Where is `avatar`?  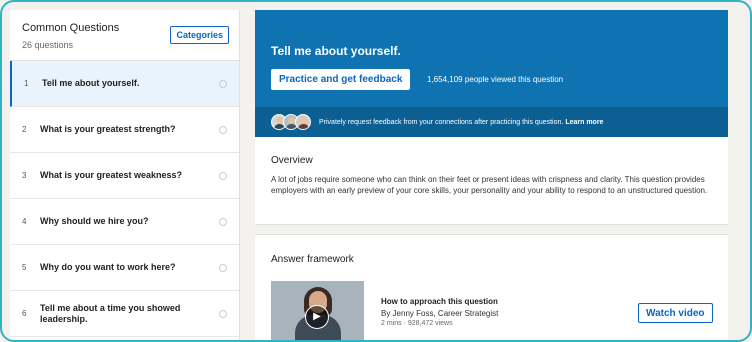
avatar is located at coordinates (303, 122).